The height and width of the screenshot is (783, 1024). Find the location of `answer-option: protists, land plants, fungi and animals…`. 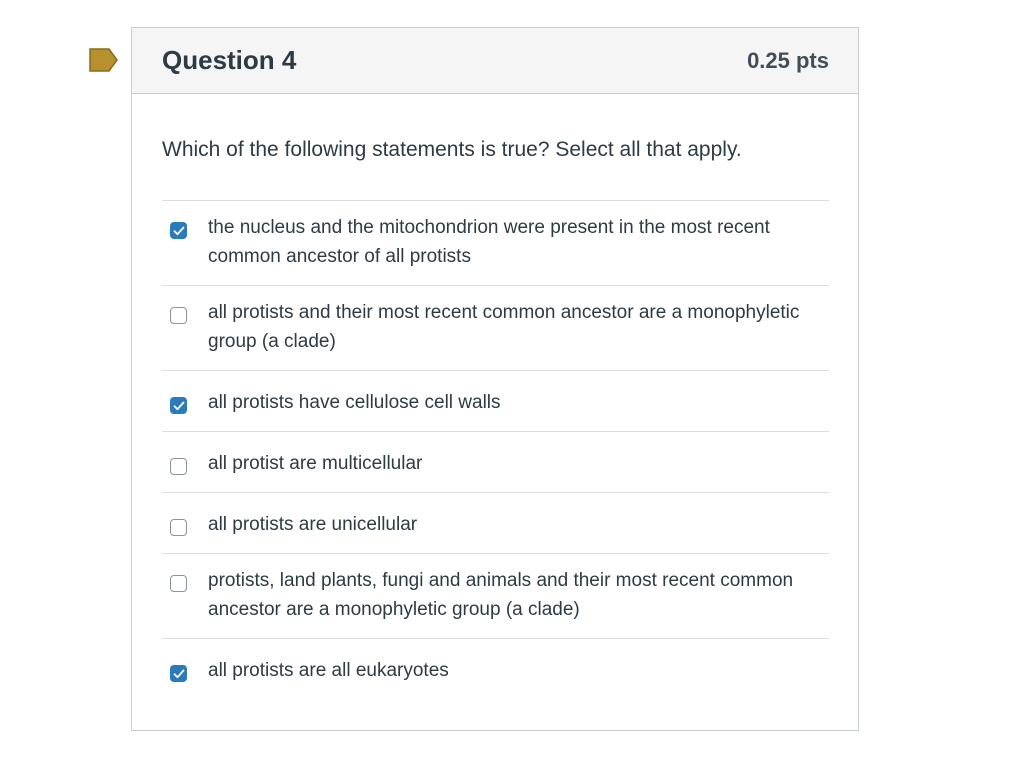

answer-option: protists, land plants, fungi and animals… is located at coordinates (495, 596).